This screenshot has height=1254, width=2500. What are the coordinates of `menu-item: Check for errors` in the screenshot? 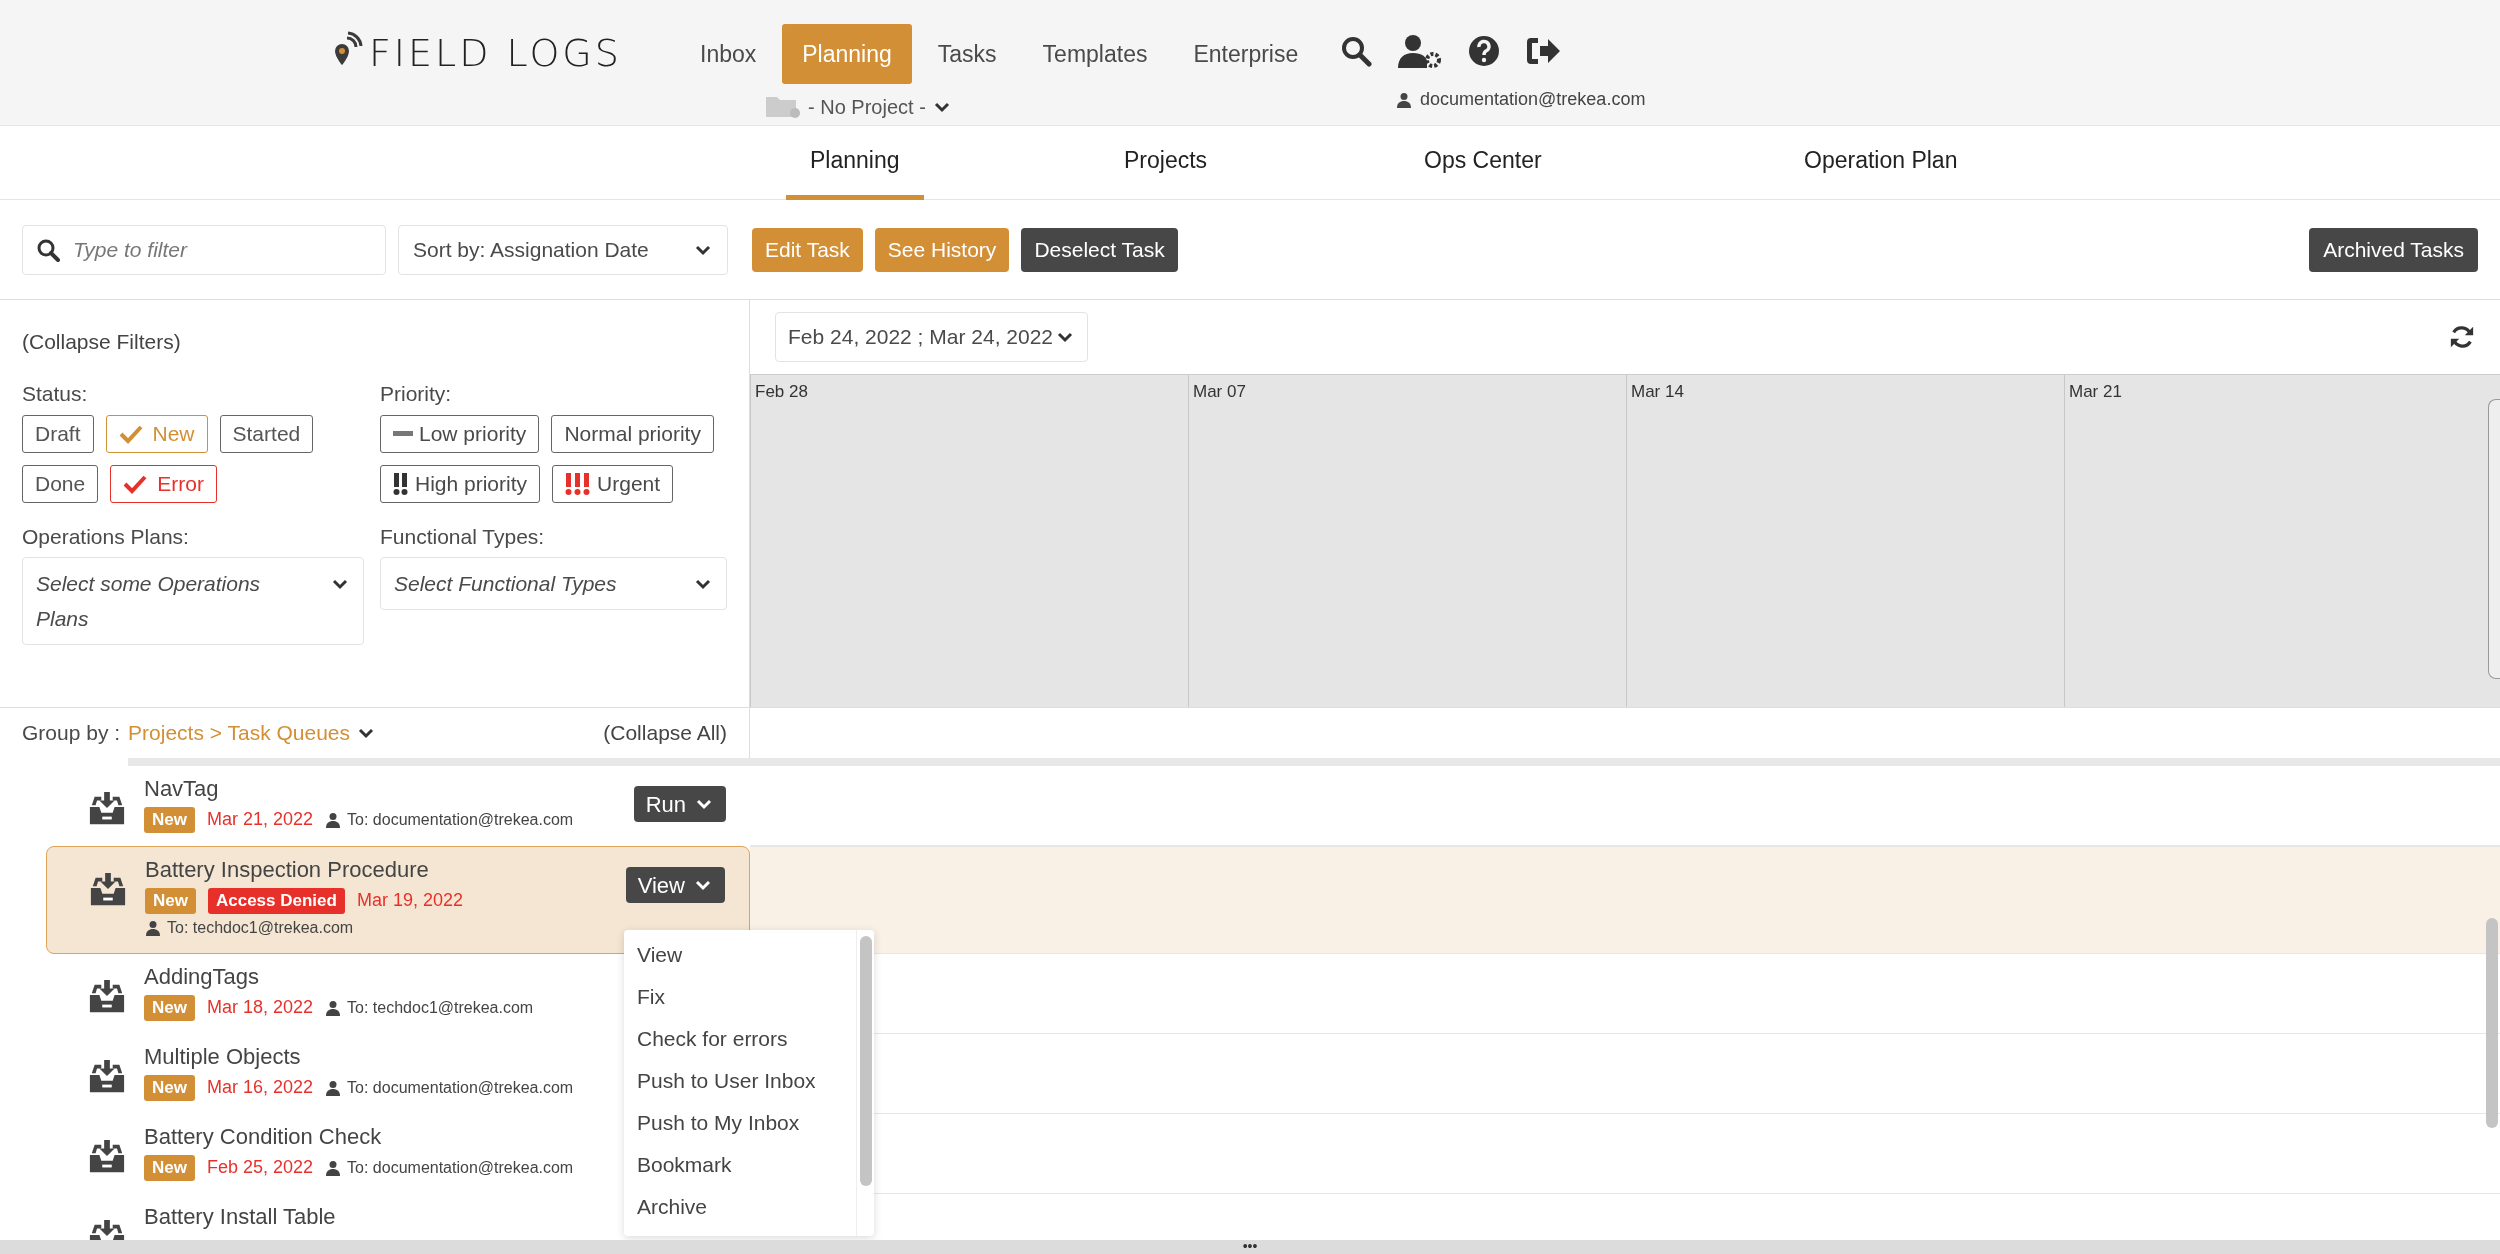 It's located at (740, 1039).